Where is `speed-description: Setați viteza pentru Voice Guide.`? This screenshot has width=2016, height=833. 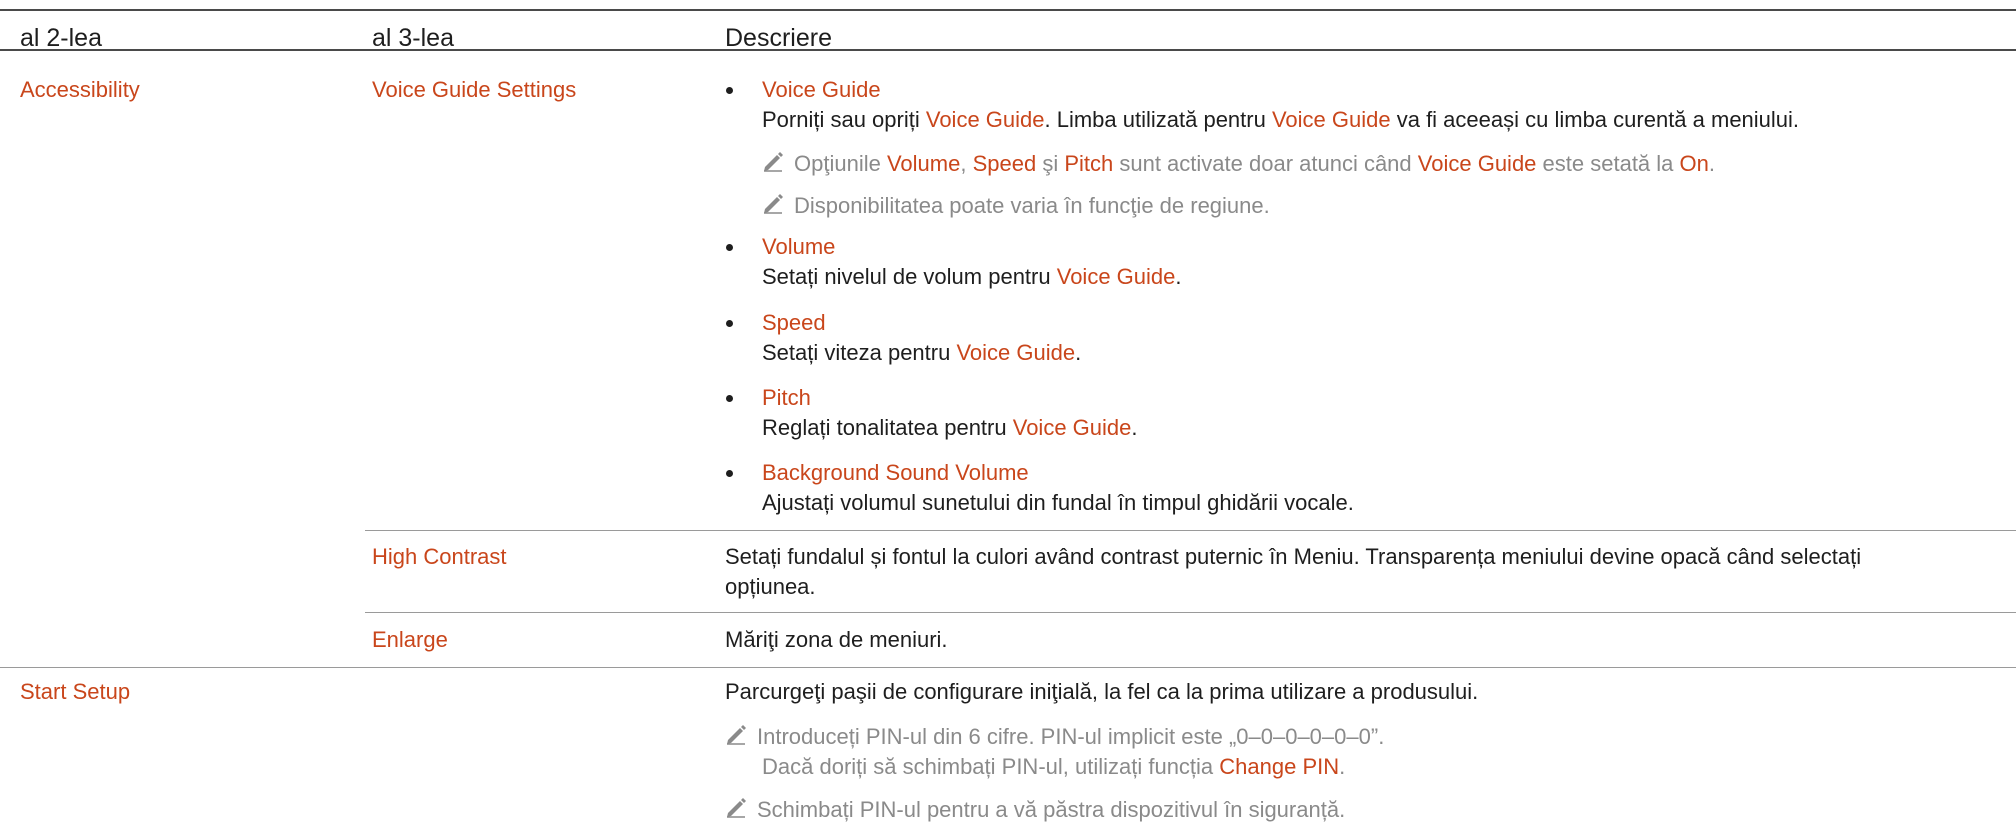 speed-description: Setați viteza pentru Voice Guide. is located at coordinates (922, 352).